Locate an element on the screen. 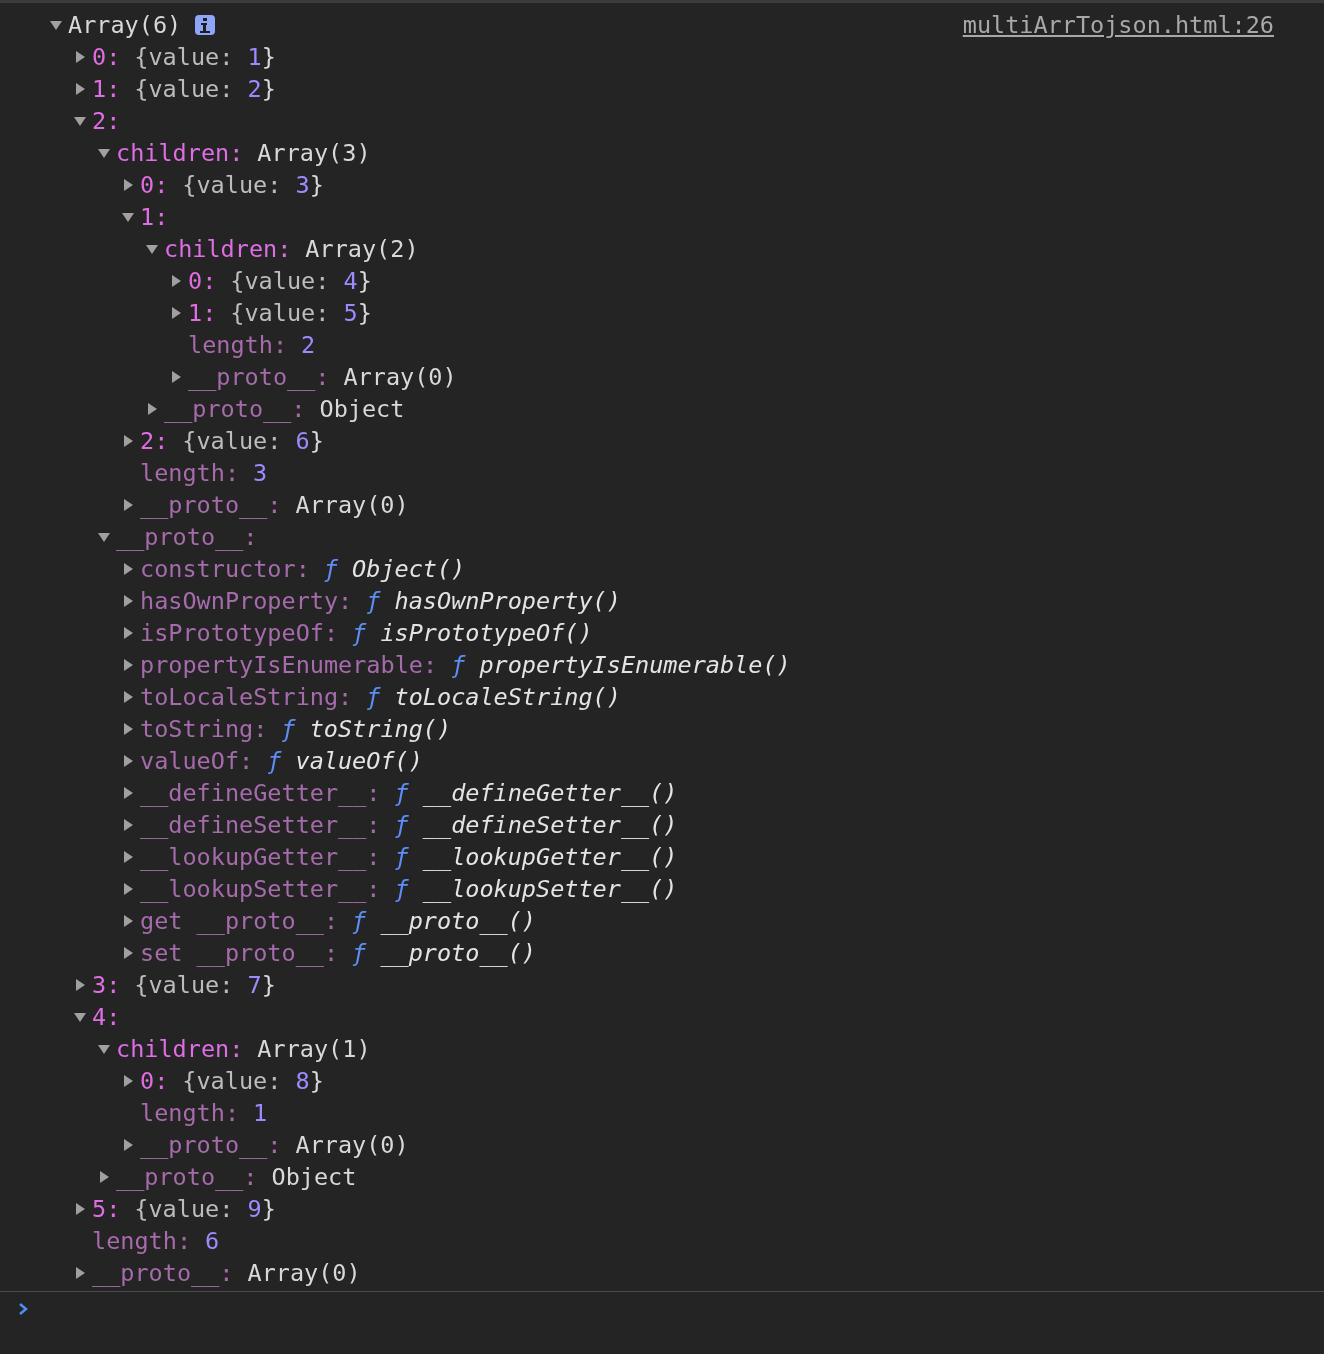 The height and width of the screenshot is (1354, 1324). number-value: 2 is located at coordinates (308, 345).